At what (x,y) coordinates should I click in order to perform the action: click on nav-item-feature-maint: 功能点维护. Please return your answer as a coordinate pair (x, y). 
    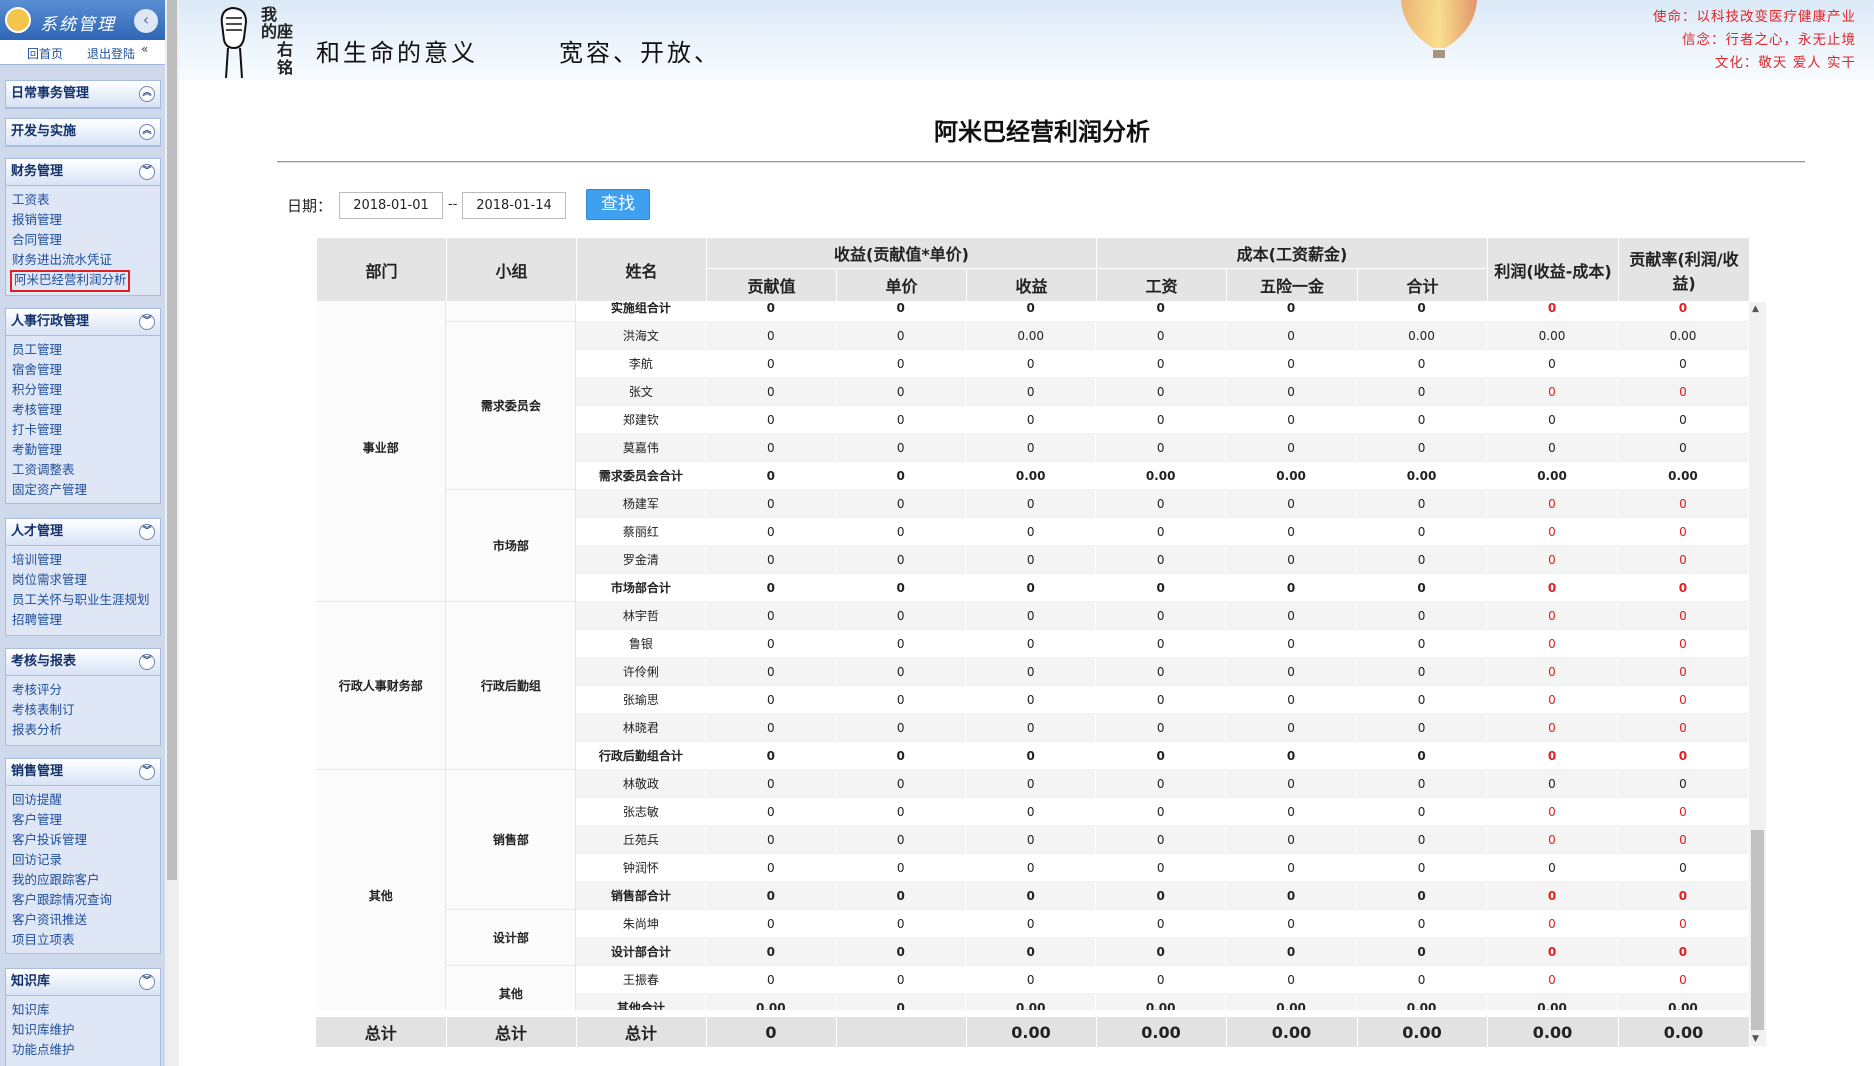
    Looking at the image, I should click on (86, 1050).